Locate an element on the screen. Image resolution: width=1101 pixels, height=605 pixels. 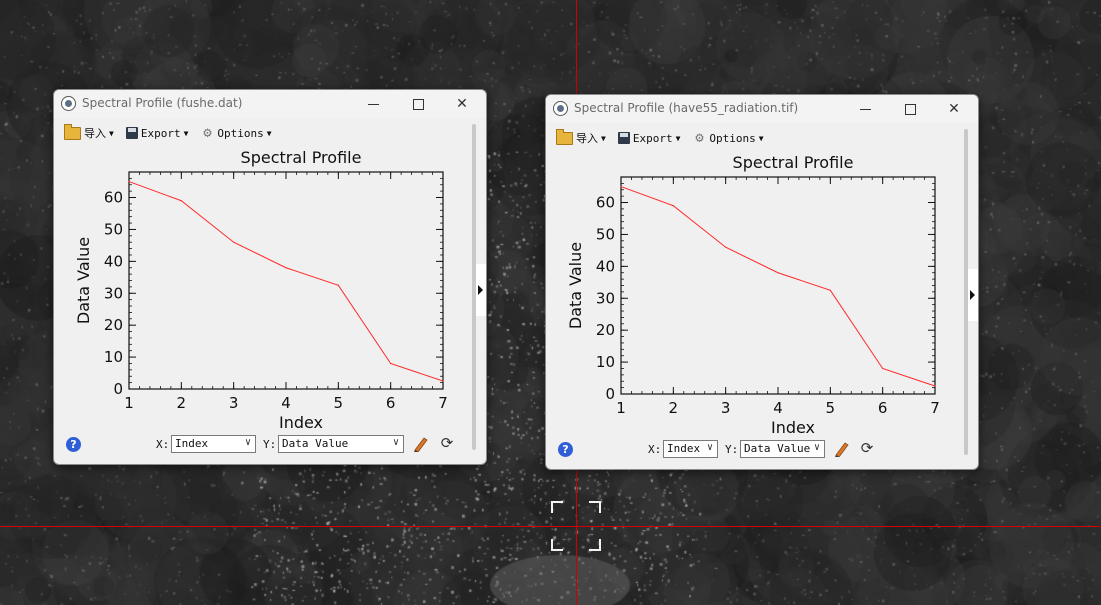
y-axis-select-value: Data Value is located at coordinates (777, 448).